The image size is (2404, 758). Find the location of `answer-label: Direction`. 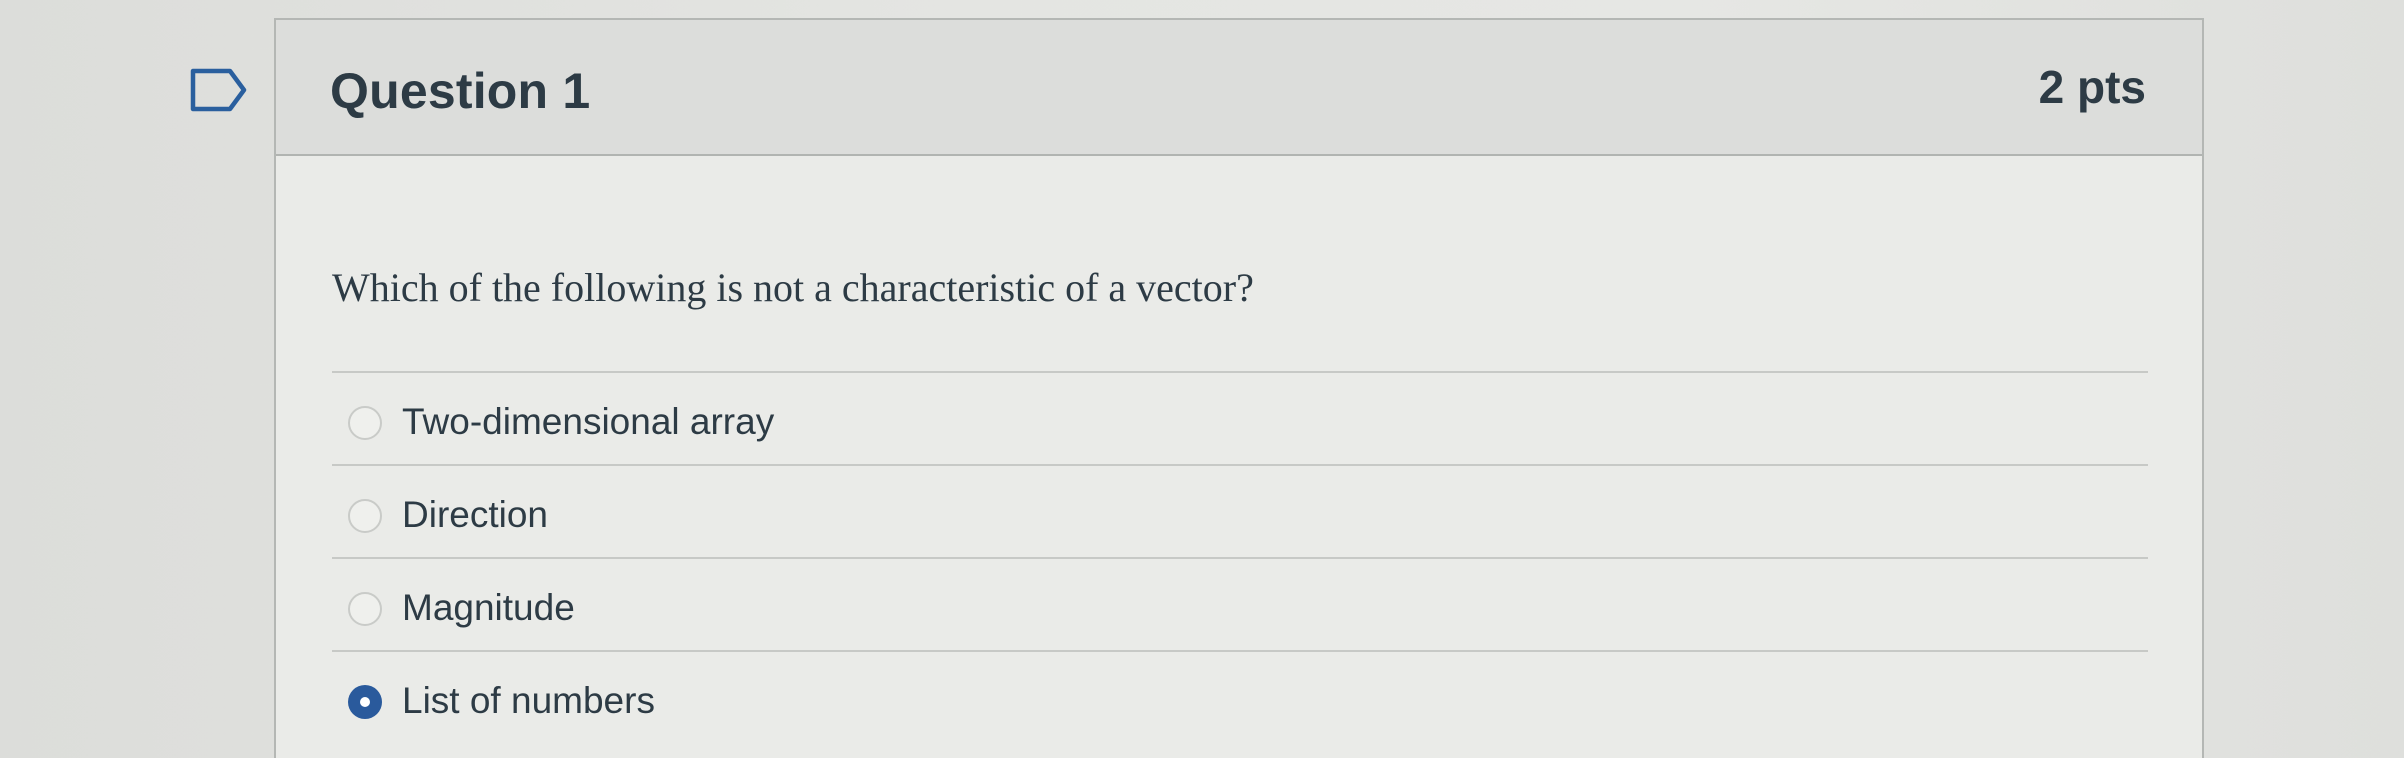

answer-label: Direction is located at coordinates (475, 515).